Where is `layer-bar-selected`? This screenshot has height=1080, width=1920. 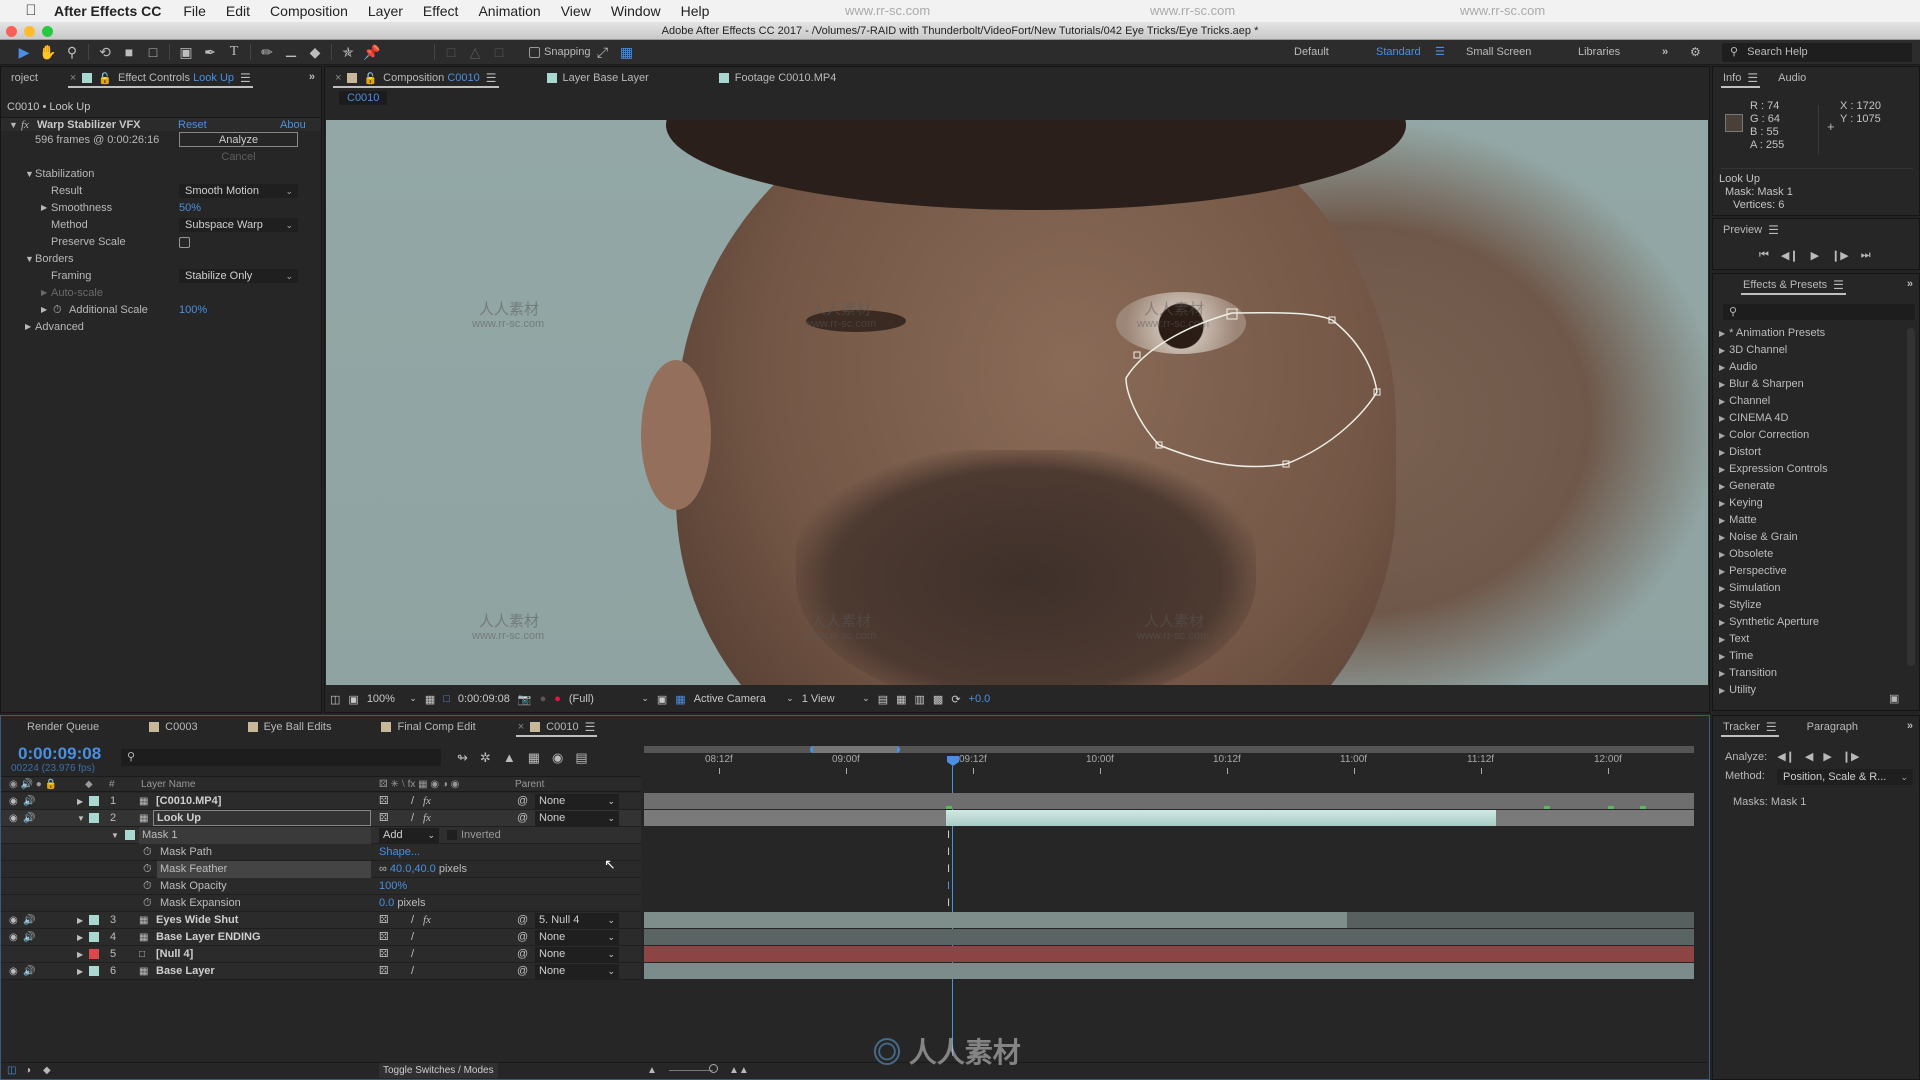 layer-bar-selected is located at coordinates (1221, 818).